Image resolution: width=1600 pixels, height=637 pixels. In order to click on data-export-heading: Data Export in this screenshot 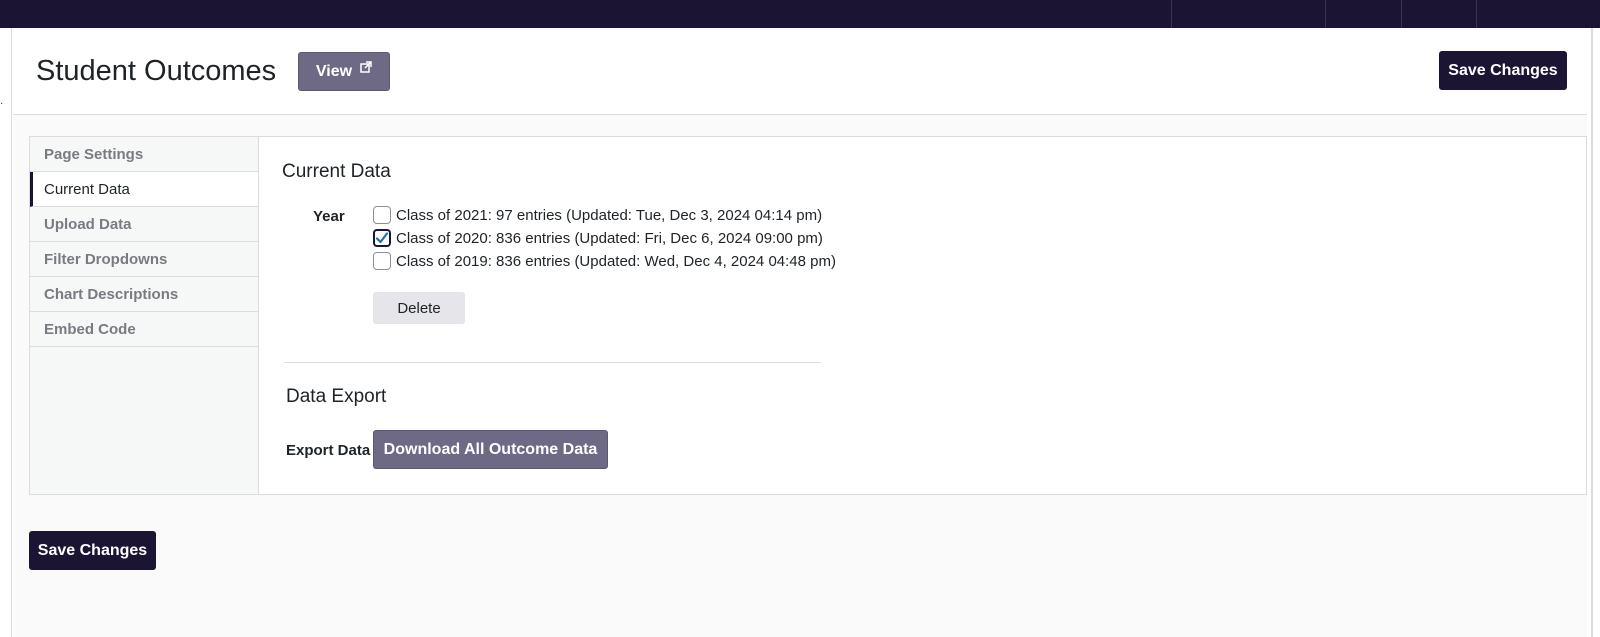, I will do `click(336, 396)`.